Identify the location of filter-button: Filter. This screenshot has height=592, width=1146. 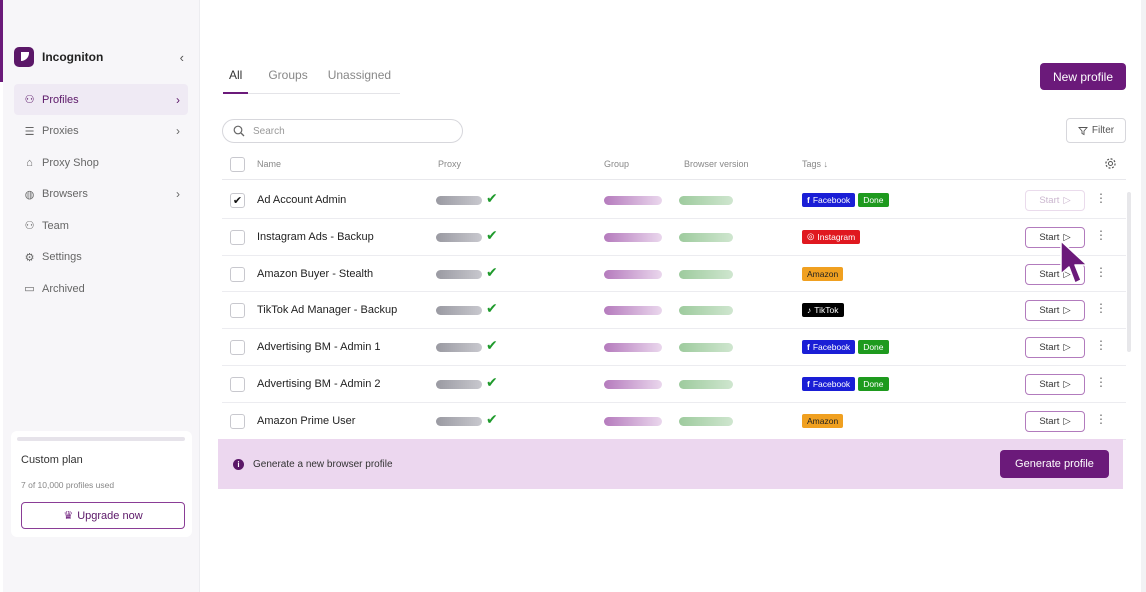
(1096, 130).